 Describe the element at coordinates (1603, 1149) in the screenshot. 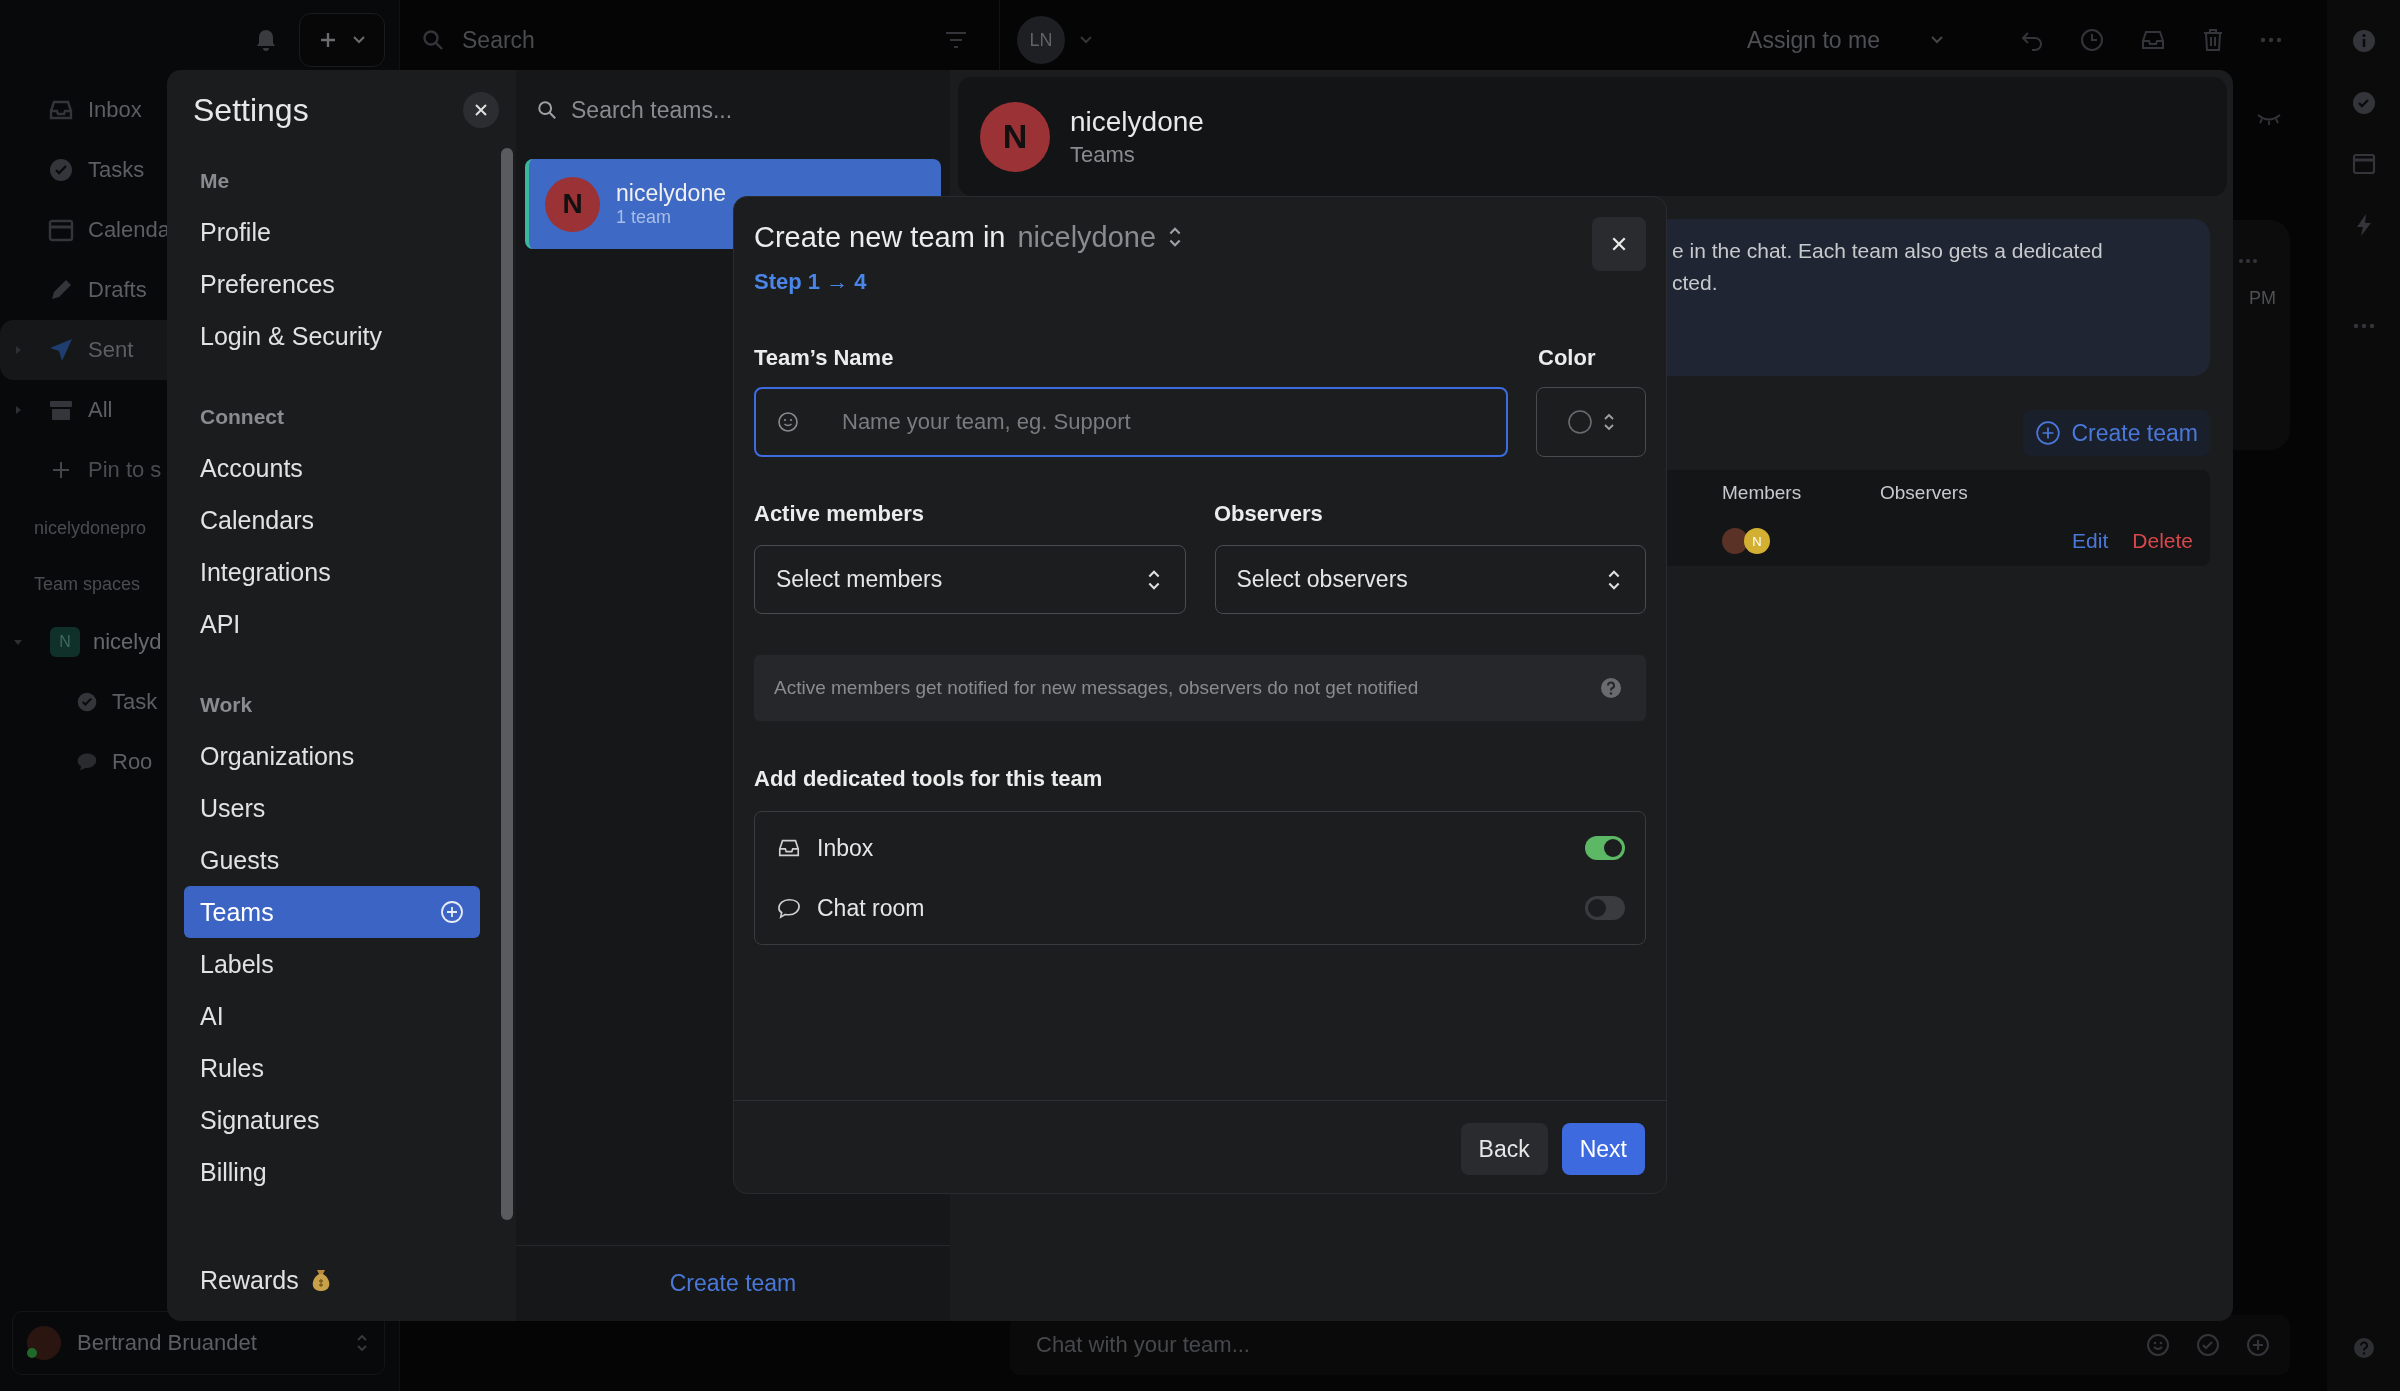

I see `next-button: Next` at that location.